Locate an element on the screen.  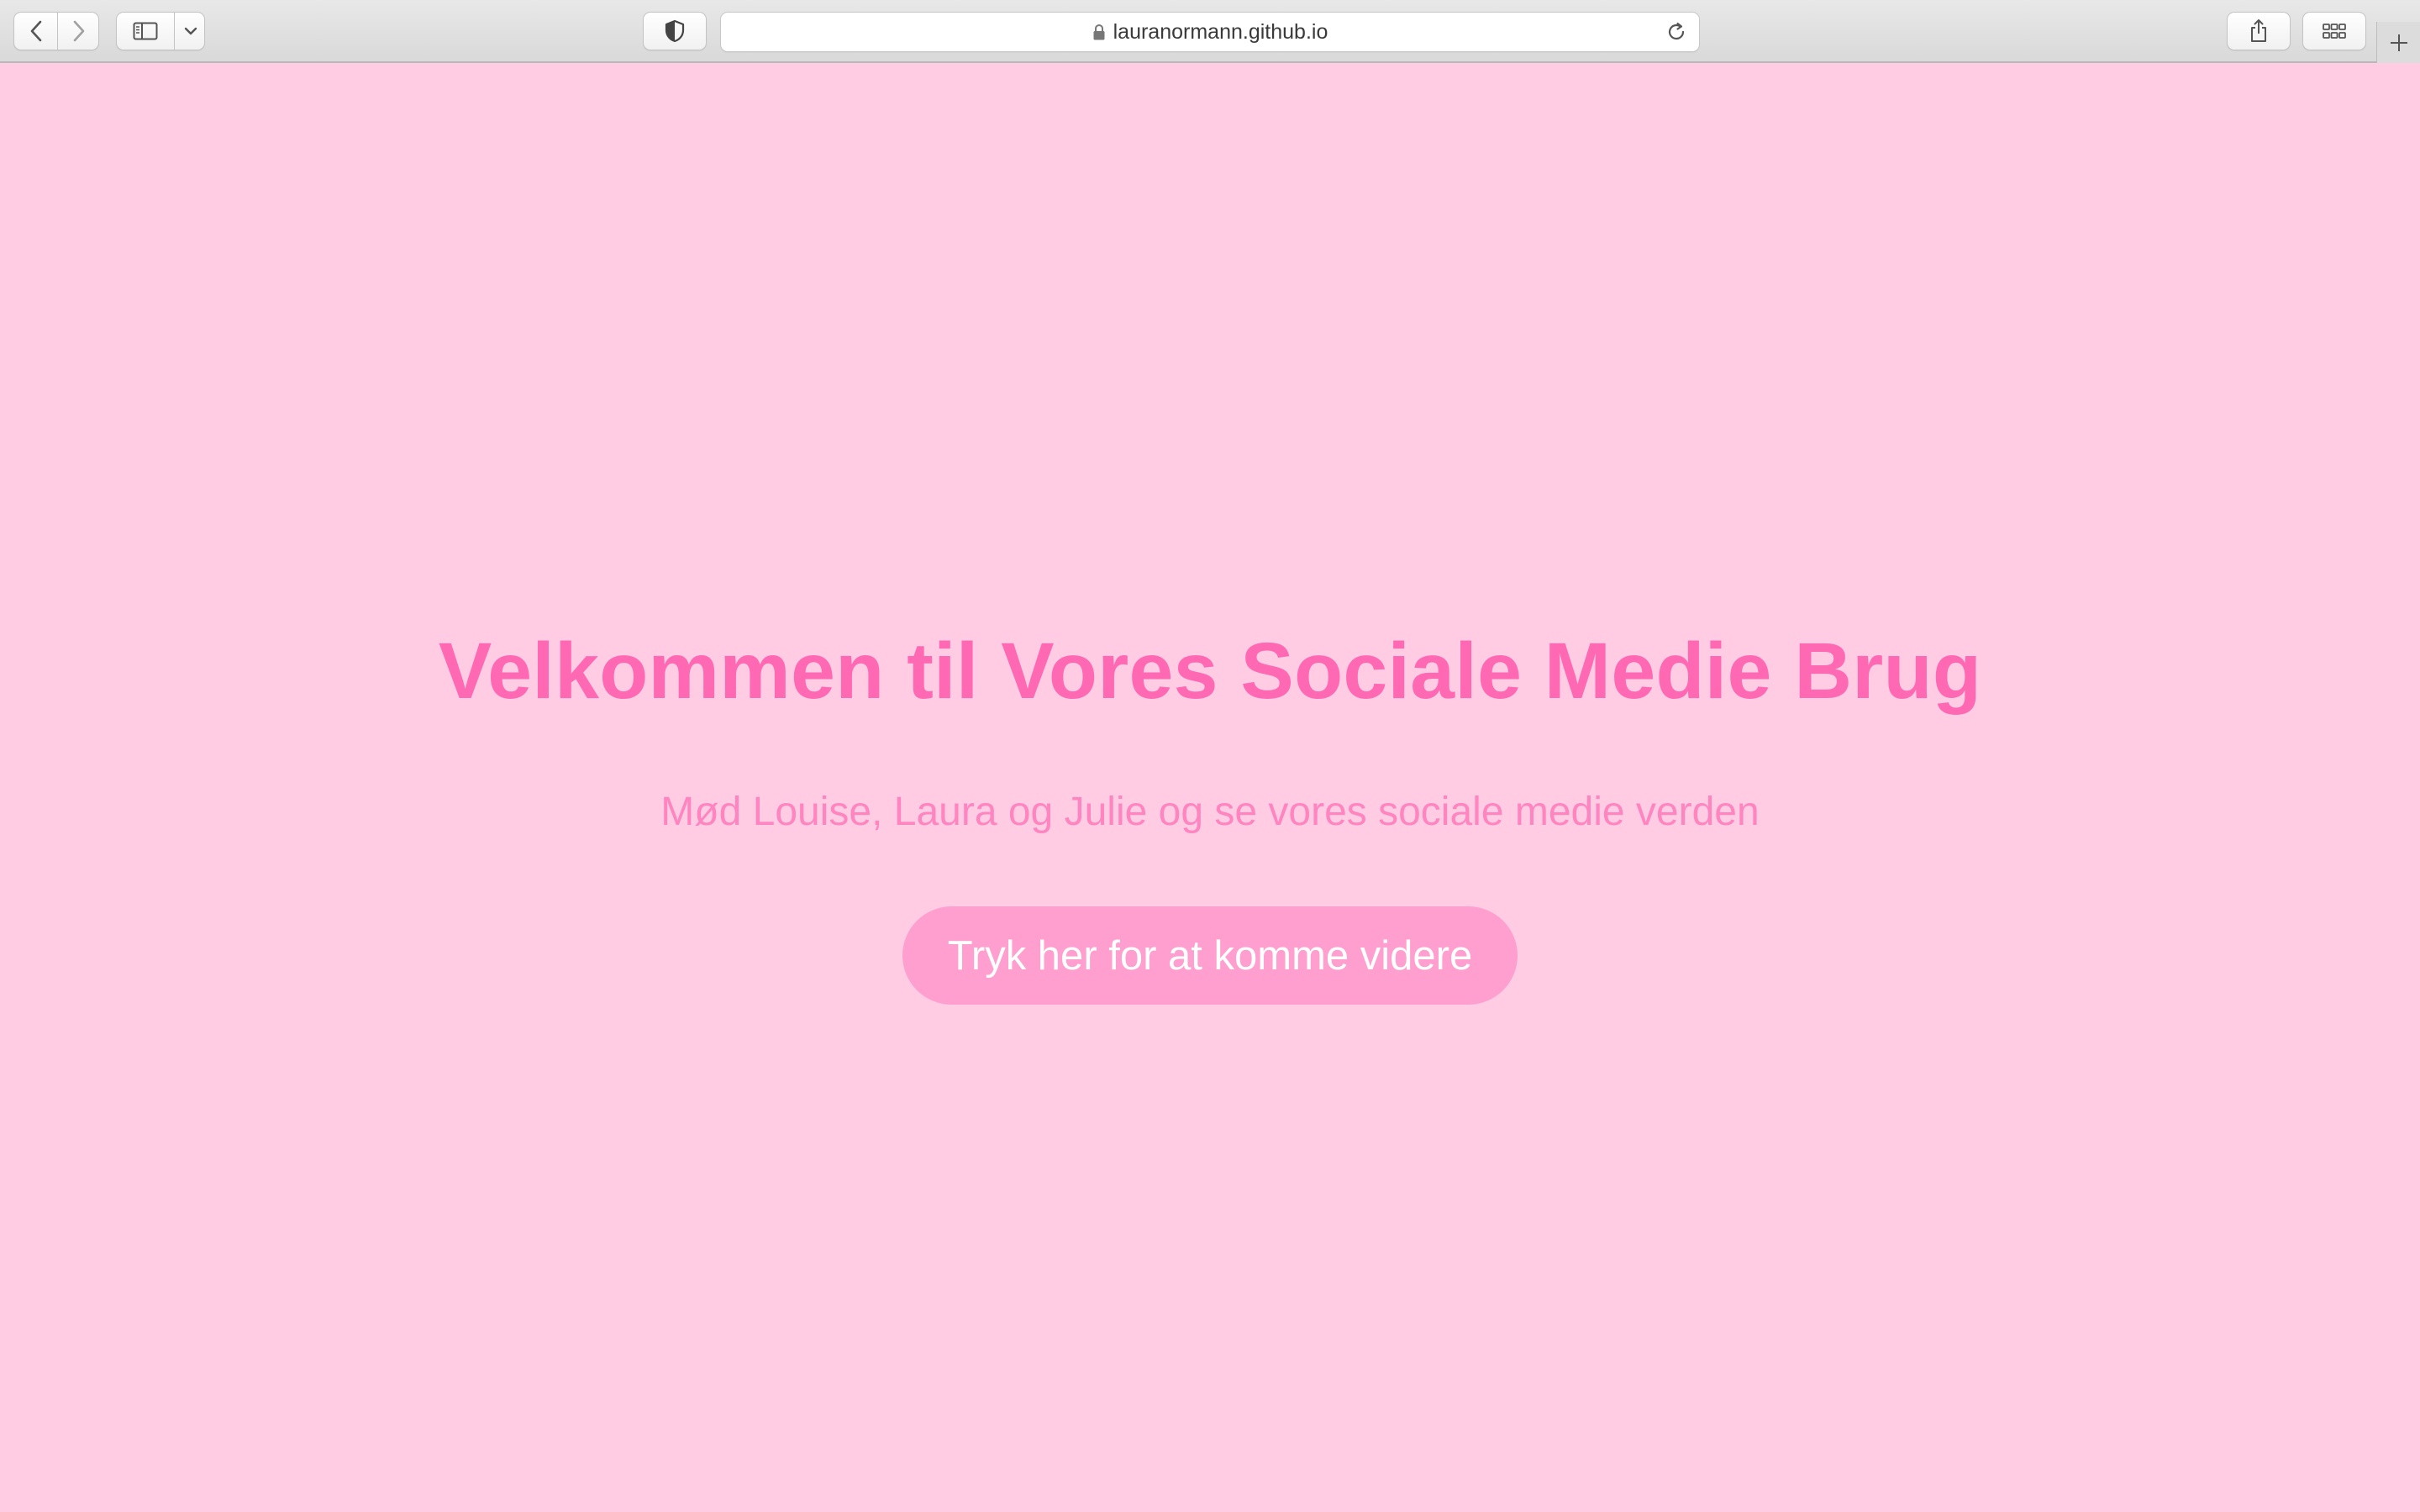
new-tab-button is located at coordinates (2398, 42).